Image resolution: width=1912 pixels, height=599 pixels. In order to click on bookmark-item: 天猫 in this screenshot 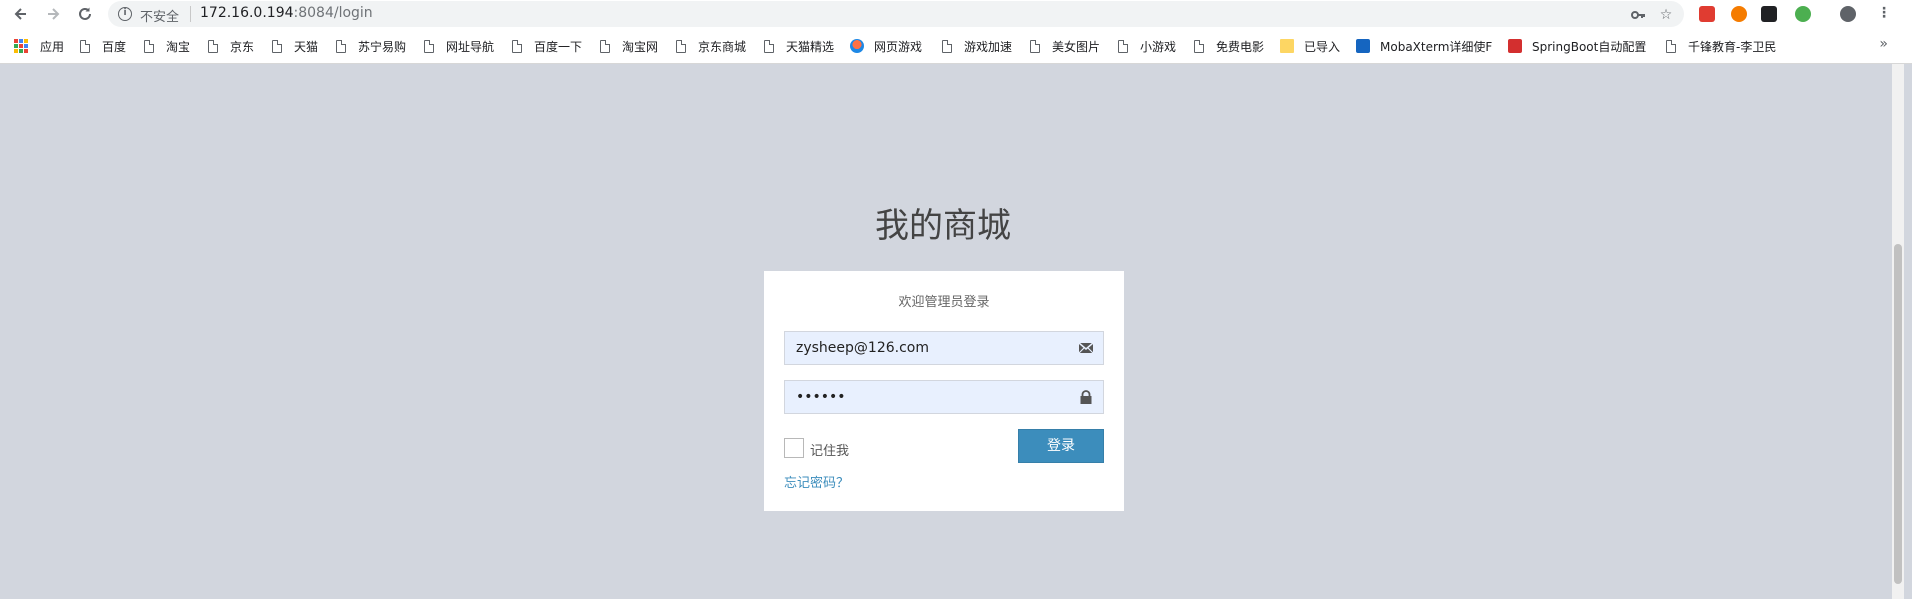, I will do `click(295, 46)`.